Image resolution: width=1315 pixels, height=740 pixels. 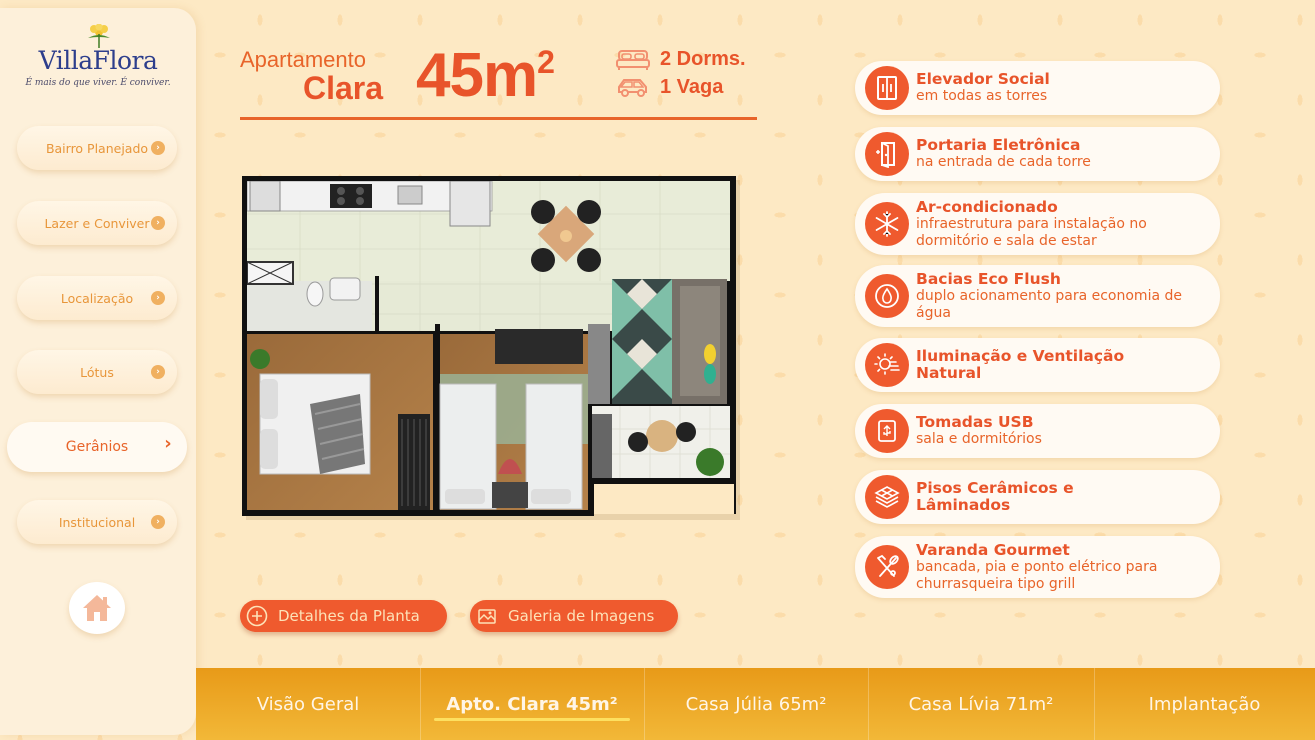 What do you see at coordinates (1037, 88) in the screenshot?
I see `feature-elevator: Elevador Social em todas as torres` at bounding box center [1037, 88].